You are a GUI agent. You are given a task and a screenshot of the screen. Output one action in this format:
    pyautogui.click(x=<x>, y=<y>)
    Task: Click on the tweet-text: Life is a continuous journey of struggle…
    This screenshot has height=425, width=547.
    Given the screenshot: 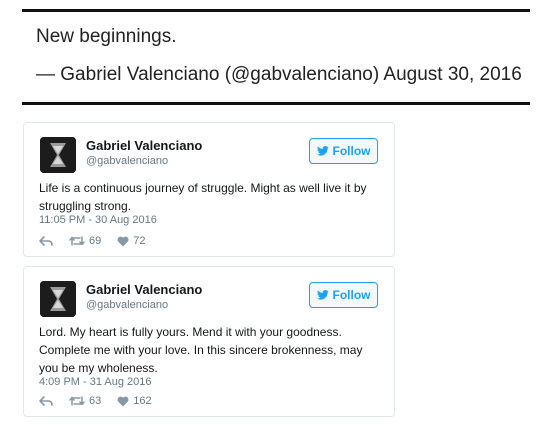 What is the action you would take?
    pyautogui.click(x=203, y=197)
    